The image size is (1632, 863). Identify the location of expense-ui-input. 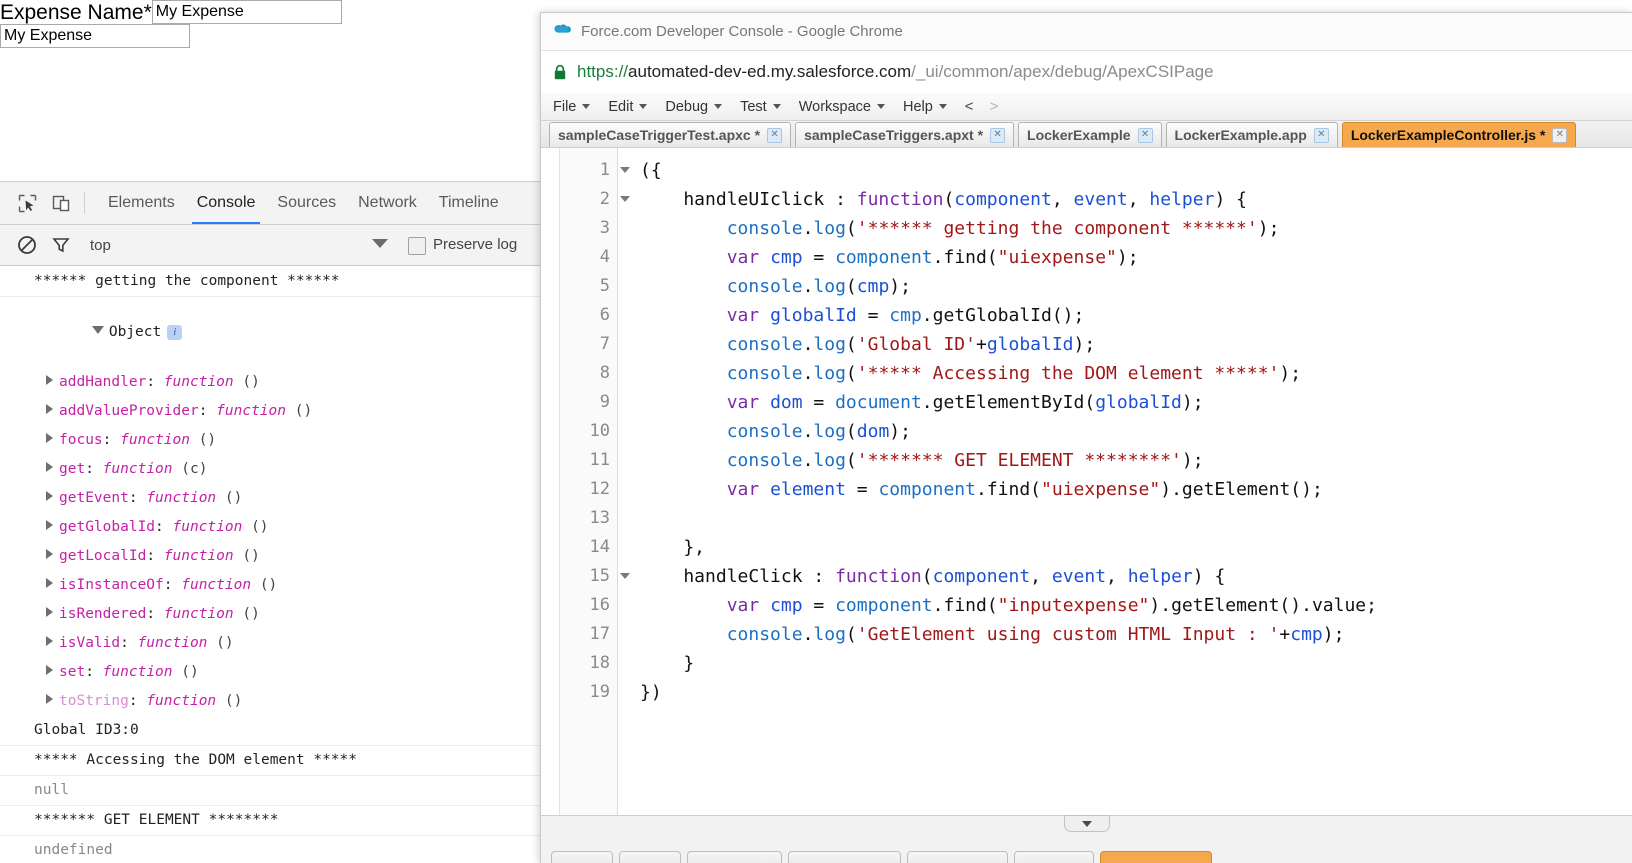
(246, 12).